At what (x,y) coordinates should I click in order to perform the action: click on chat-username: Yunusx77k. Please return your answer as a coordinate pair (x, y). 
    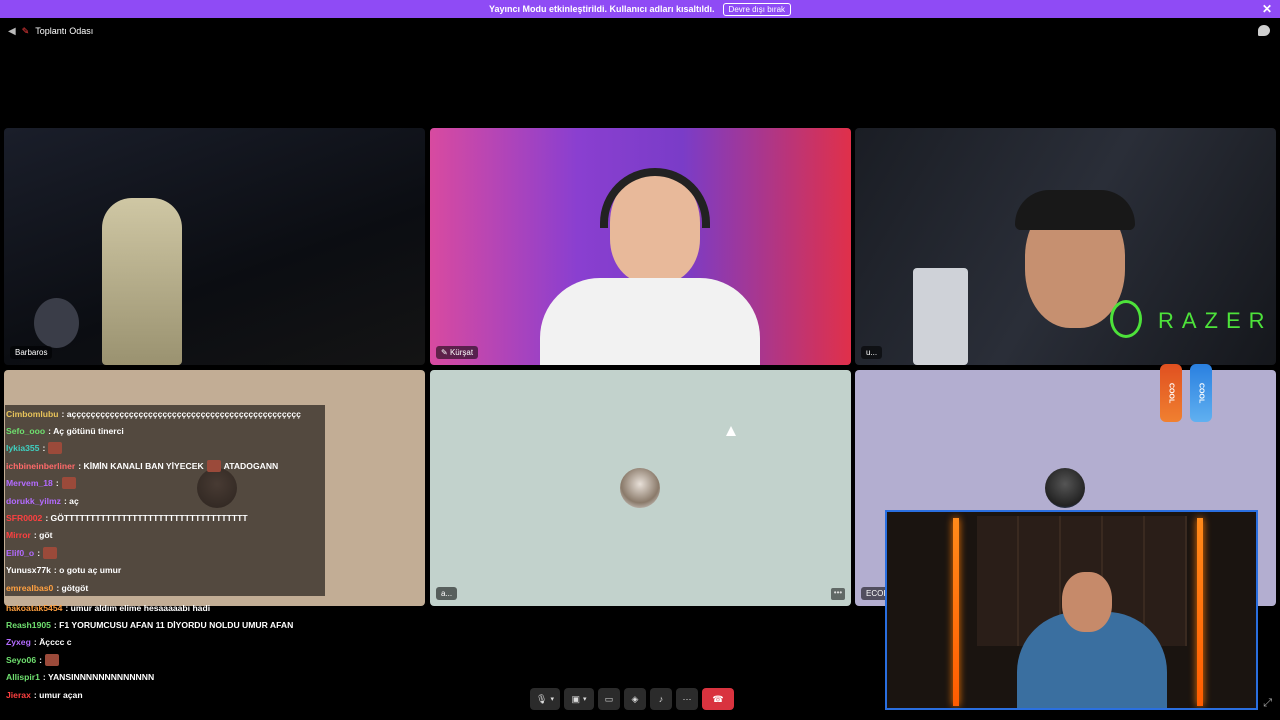
    Looking at the image, I should click on (28, 570).